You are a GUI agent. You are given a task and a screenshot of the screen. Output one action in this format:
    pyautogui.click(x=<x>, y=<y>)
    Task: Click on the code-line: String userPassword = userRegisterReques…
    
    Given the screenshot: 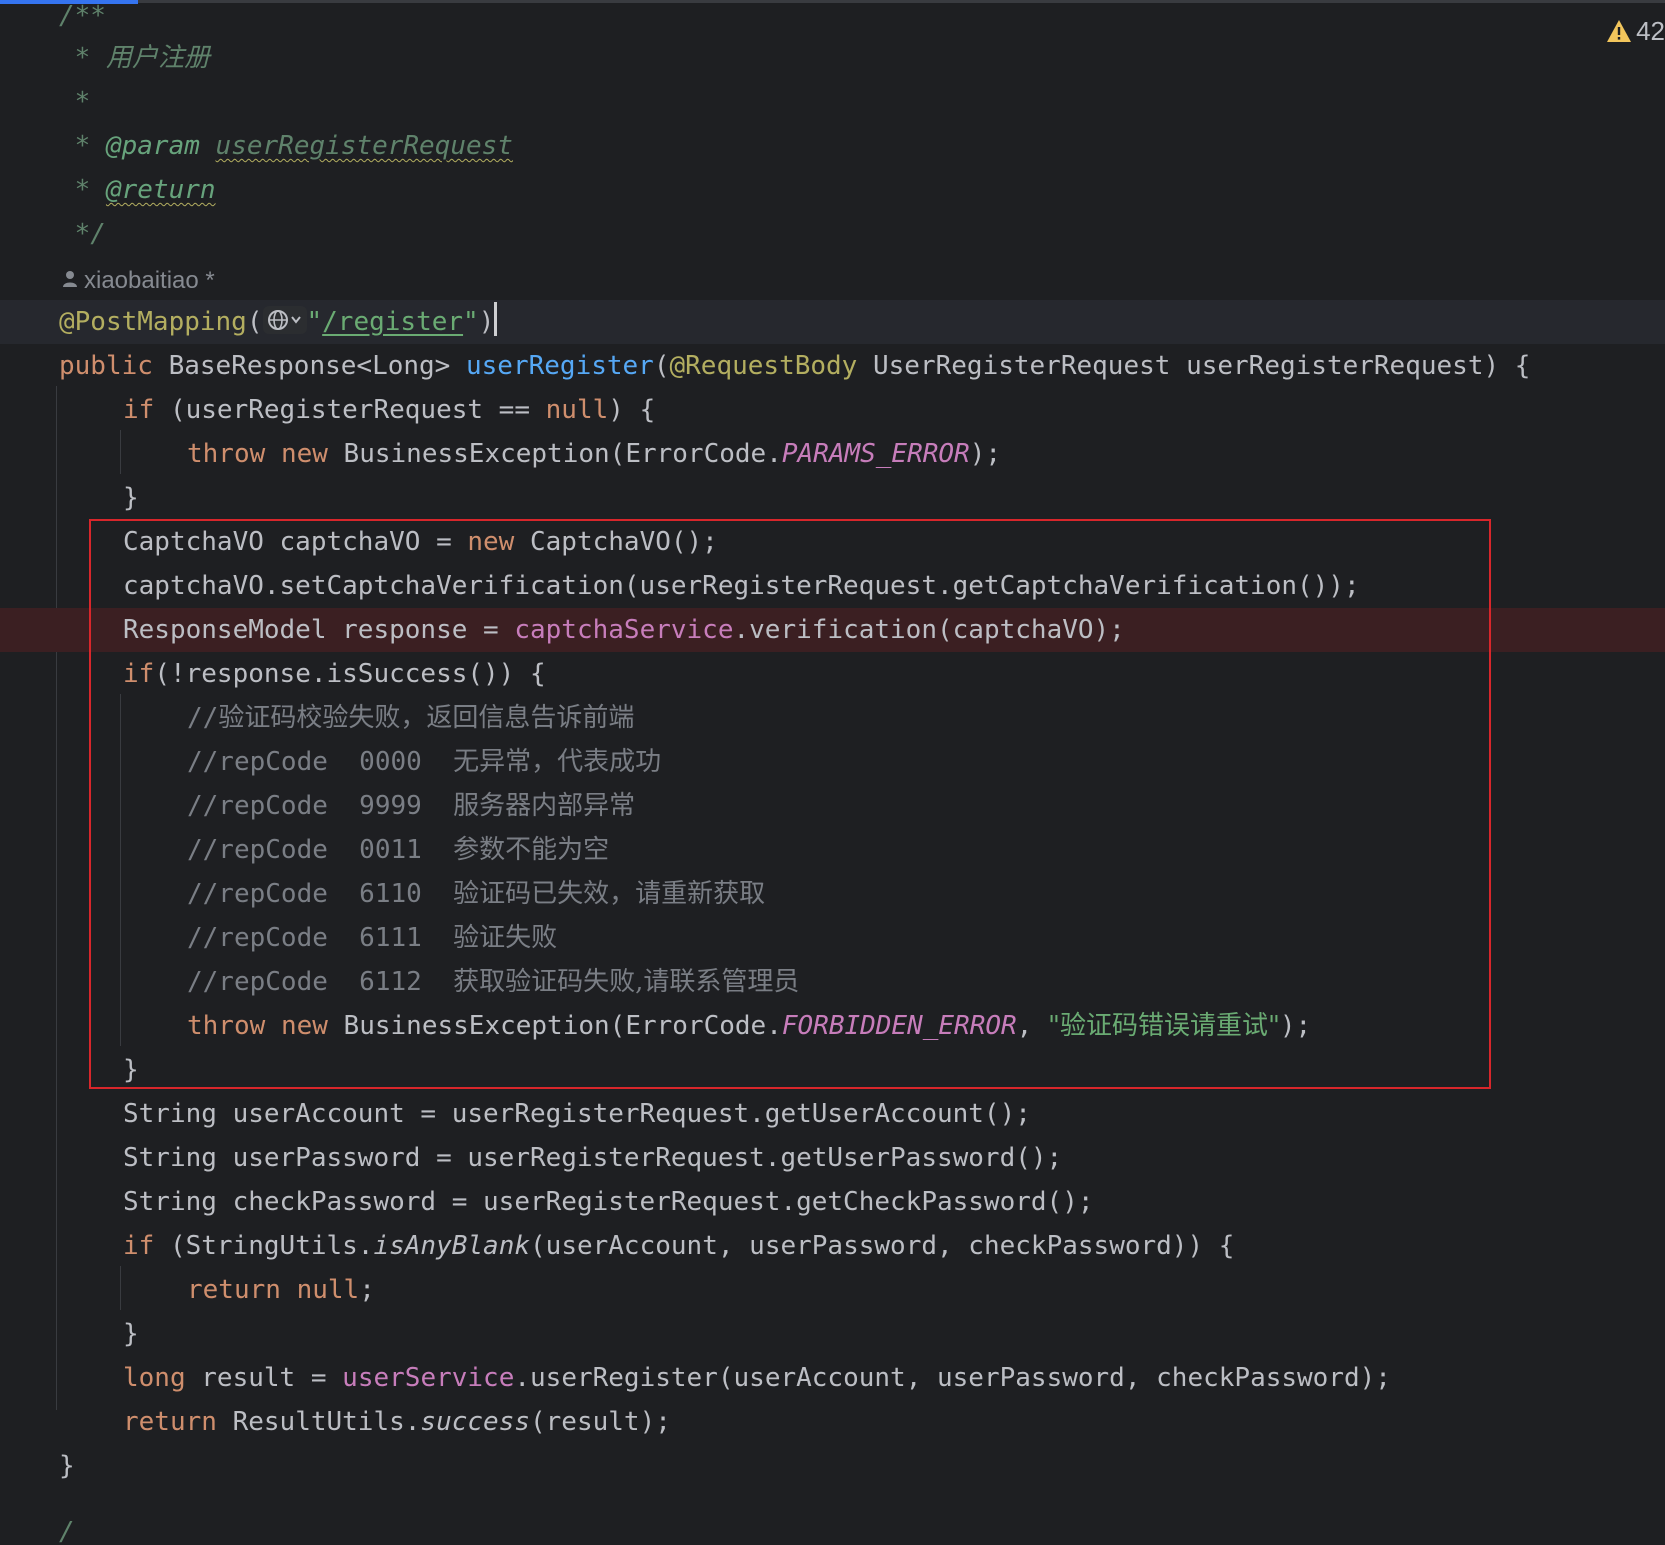 What is the action you would take?
    pyautogui.click(x=593, y=1158)
    